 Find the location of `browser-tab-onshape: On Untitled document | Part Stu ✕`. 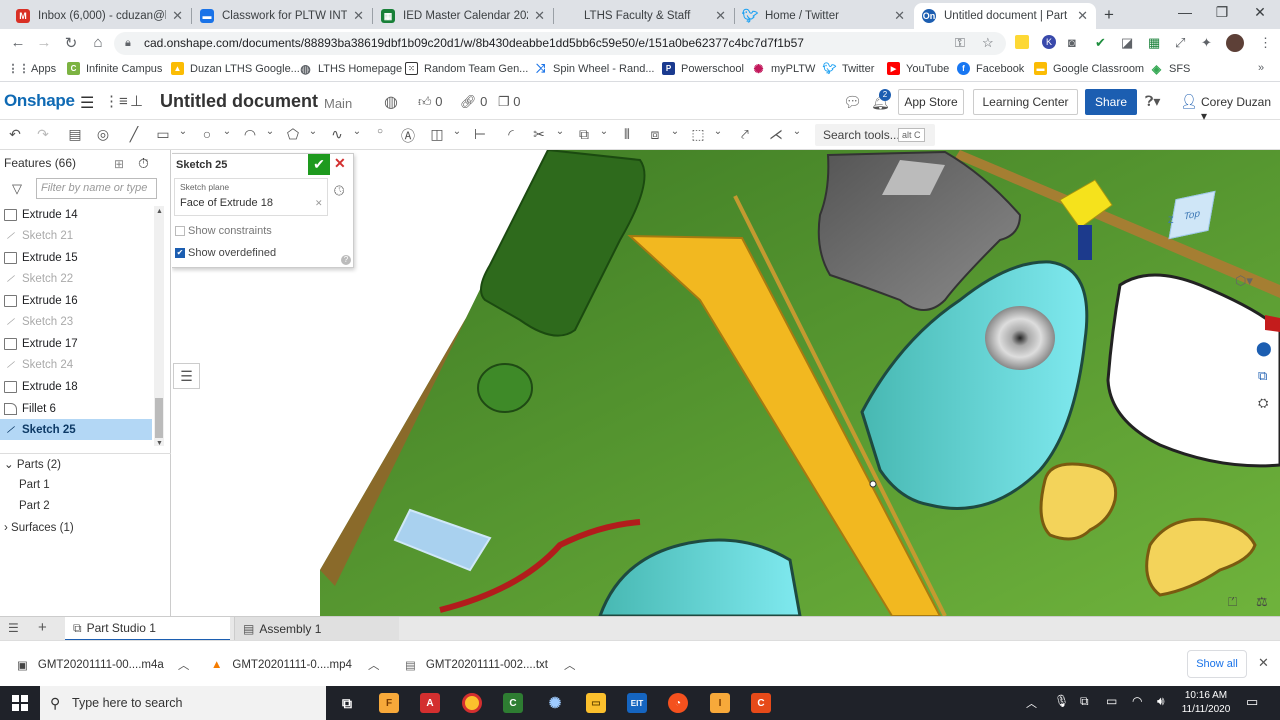

browser-tab-onshape: On Untitled document | Part Stu ✕ is located at coordinates (1005, 16).